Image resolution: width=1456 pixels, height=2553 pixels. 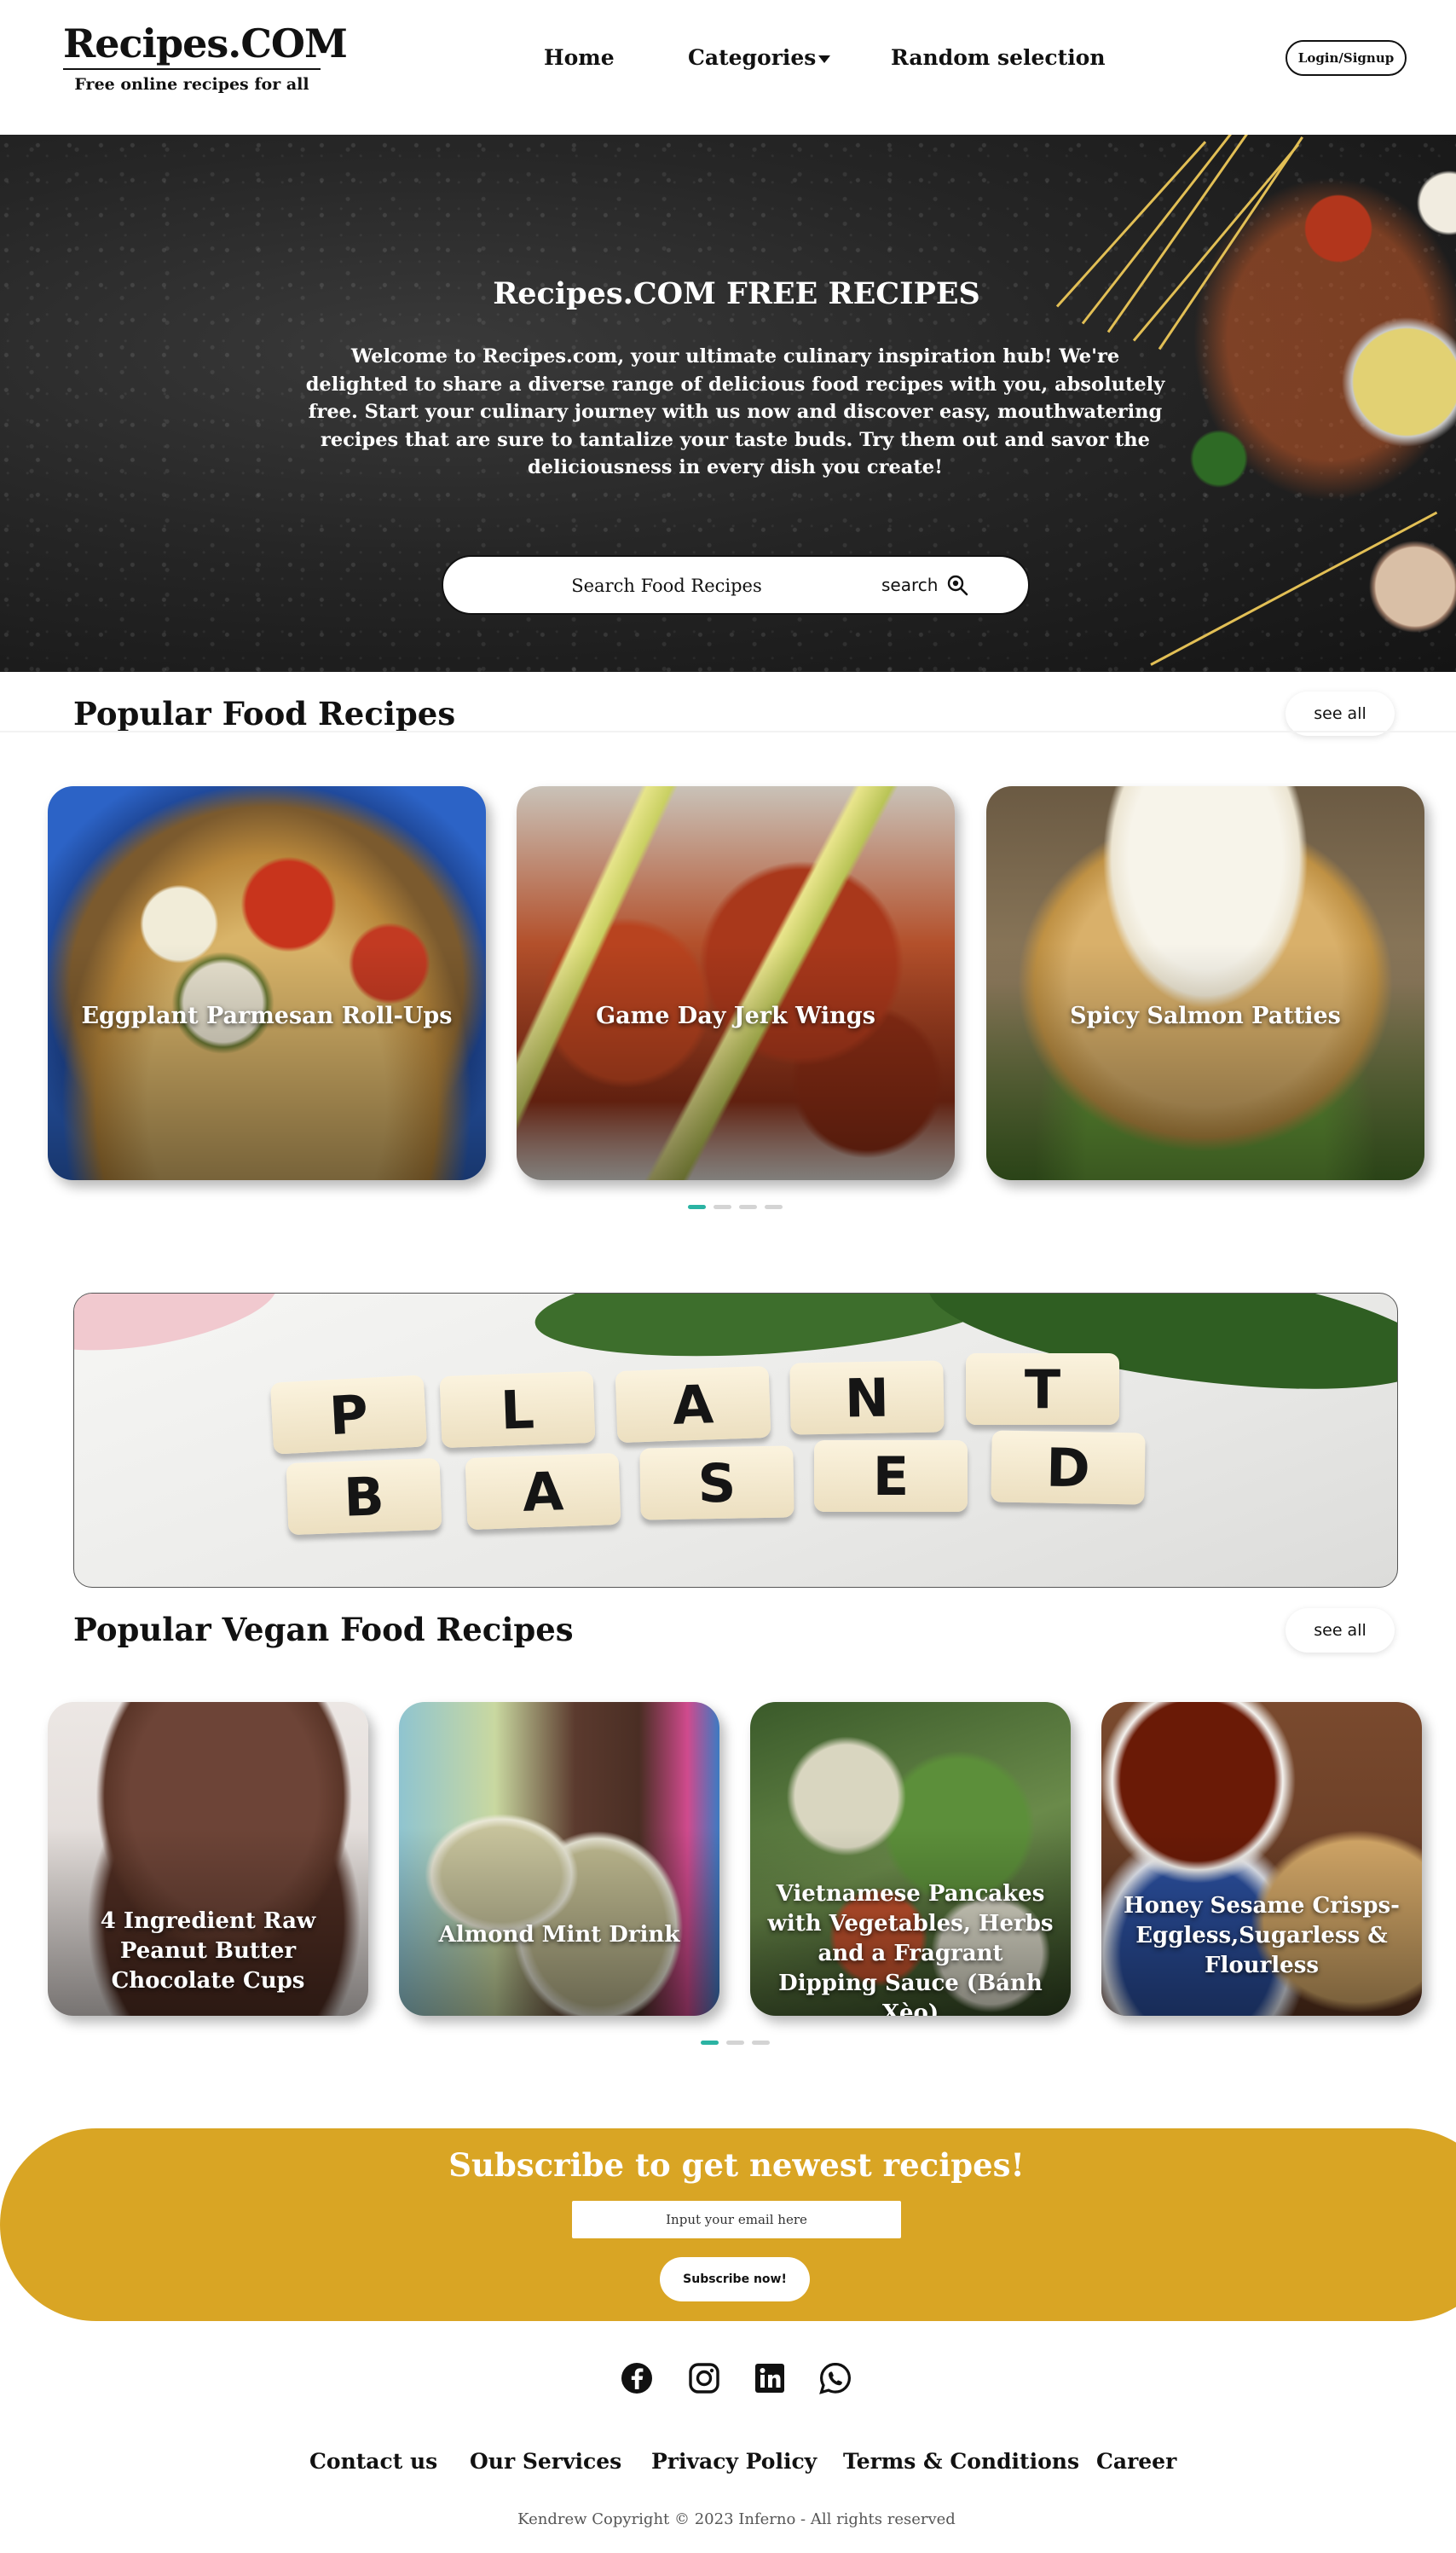 What do you see at coordinates (961, 2462) in the screenshot?
I see `footer-link-terms: Terms & Conditions` at bounding box center [961, 2462].